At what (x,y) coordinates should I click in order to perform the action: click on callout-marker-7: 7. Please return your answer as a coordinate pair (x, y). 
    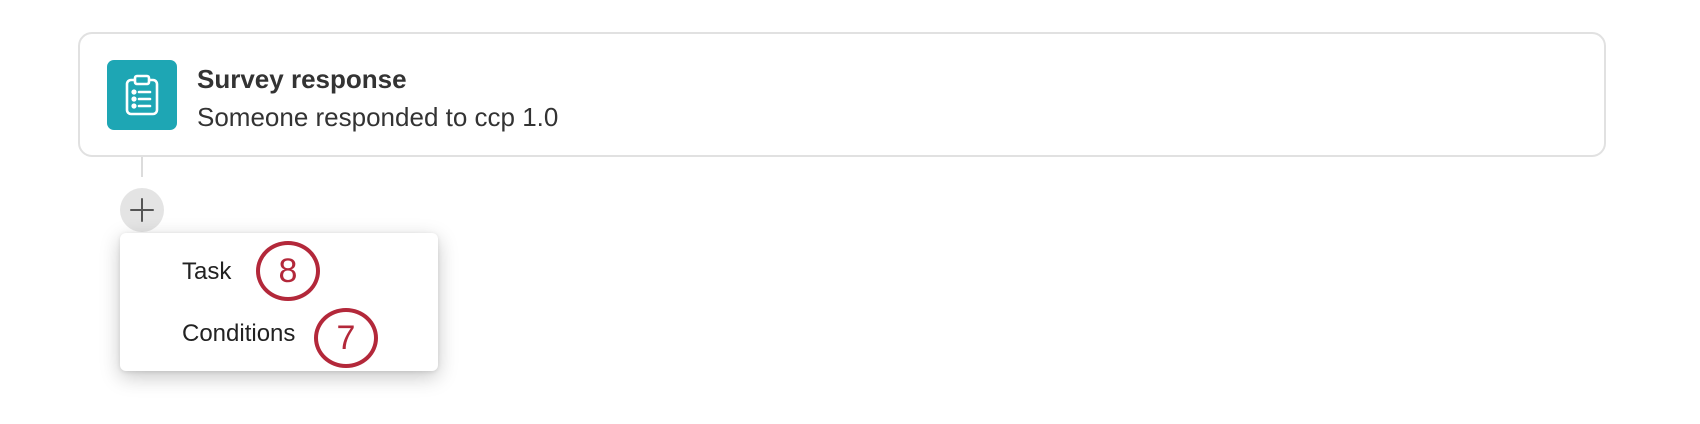
    Looking at the image, I should click on (346, 338).